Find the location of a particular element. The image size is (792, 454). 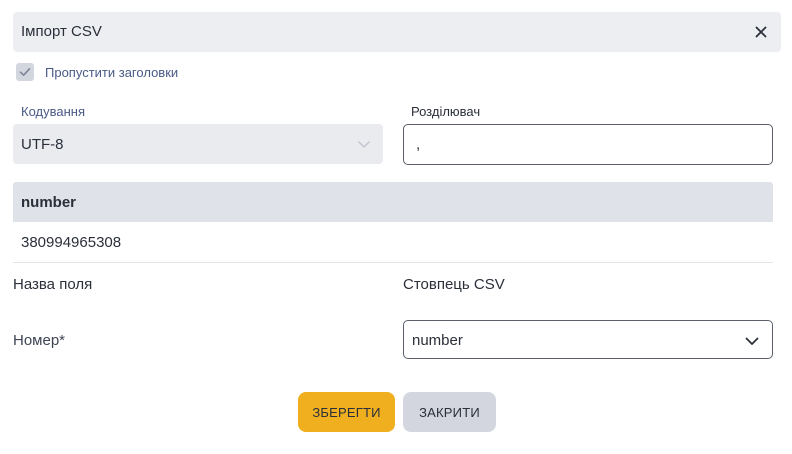

encoding-label: Кодування is located at coordinates (53, 111).